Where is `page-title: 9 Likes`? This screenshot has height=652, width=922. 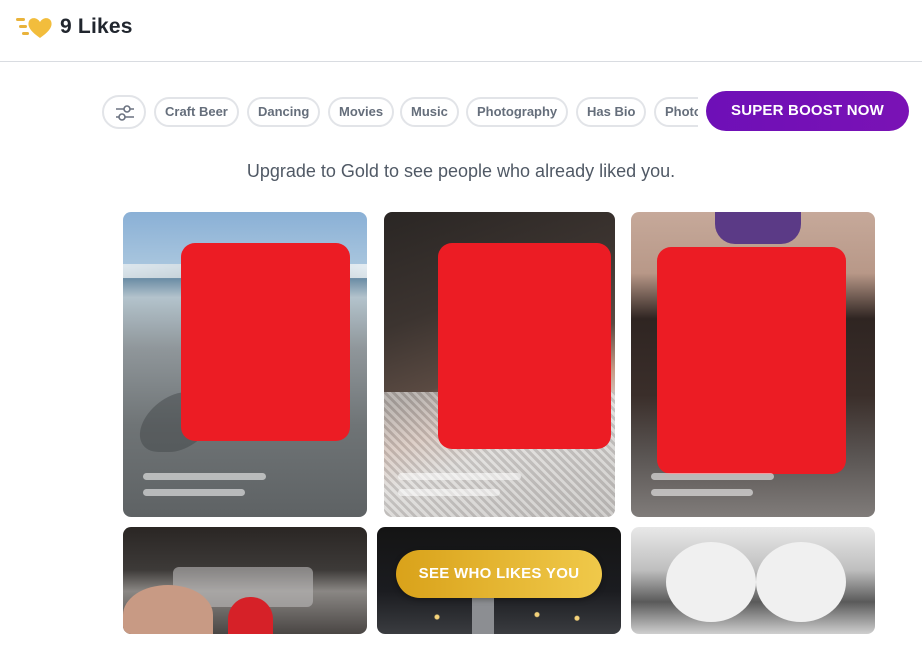
page-title: 9 Likes is located at coordinates (96, 26).